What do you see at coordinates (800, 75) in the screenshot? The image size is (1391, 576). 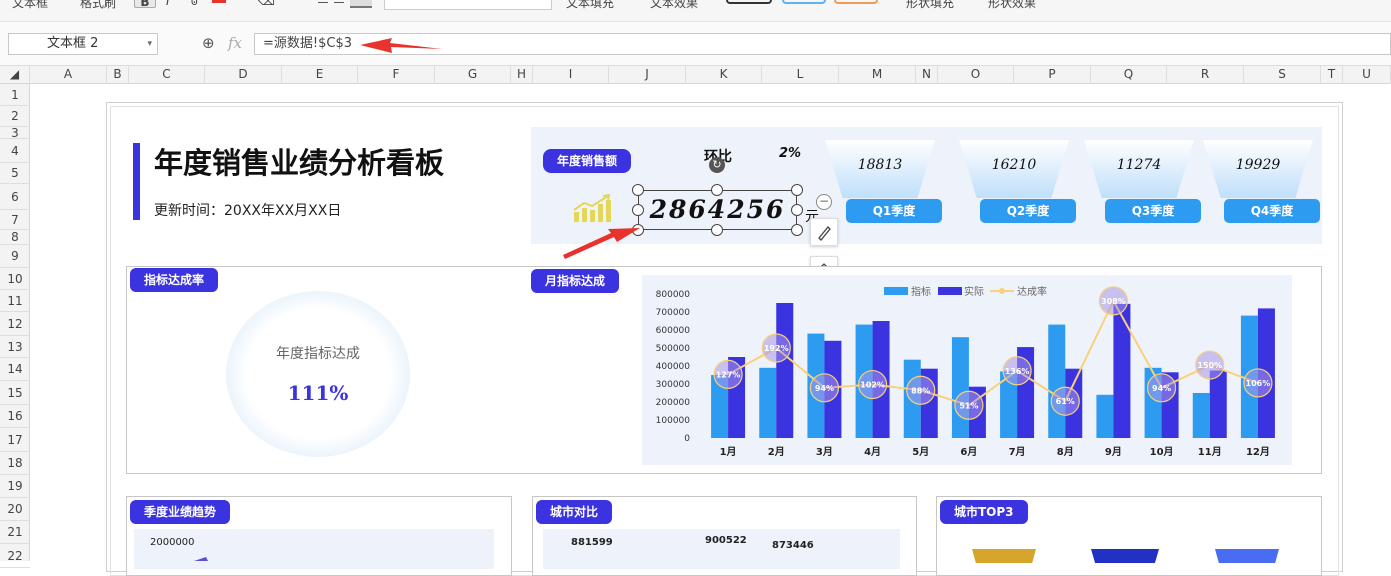 I see `column-header-l: L` at bounding box center [800, 75].